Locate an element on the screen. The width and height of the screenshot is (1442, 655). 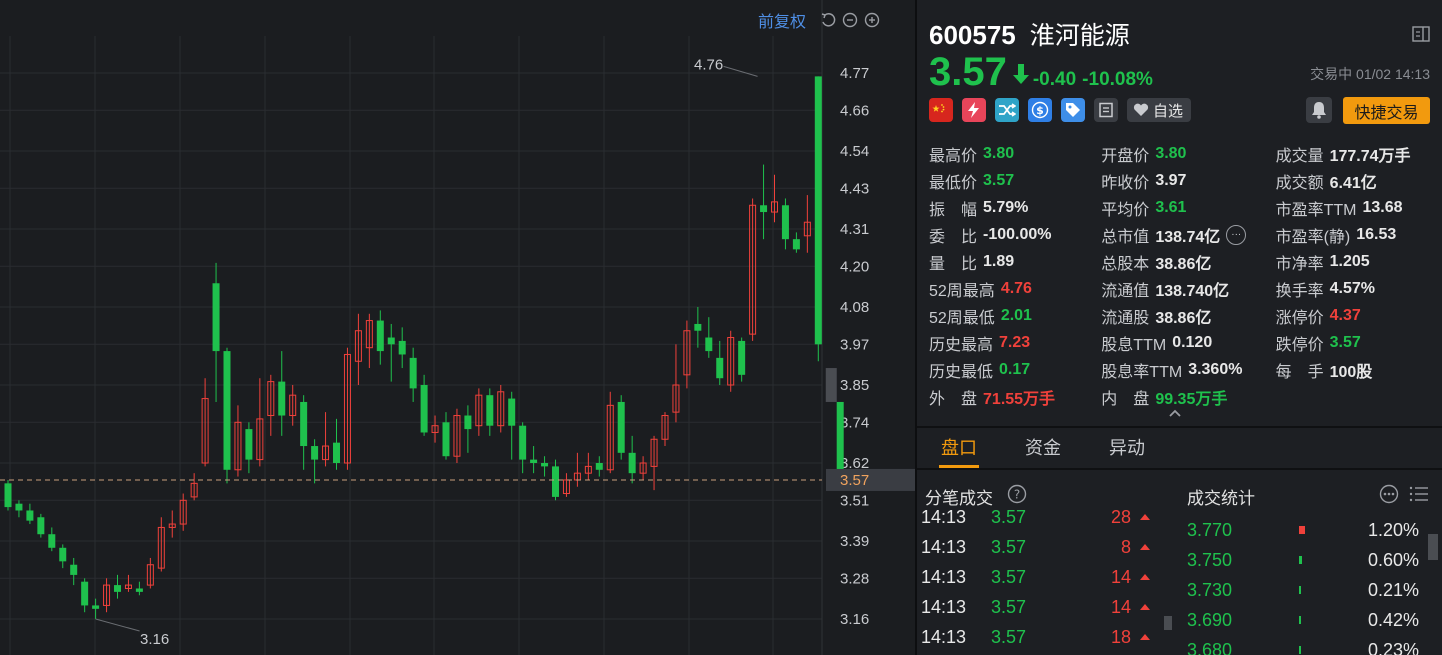
chart-toolbar: 前复权 is located at coordinates (819, 20).